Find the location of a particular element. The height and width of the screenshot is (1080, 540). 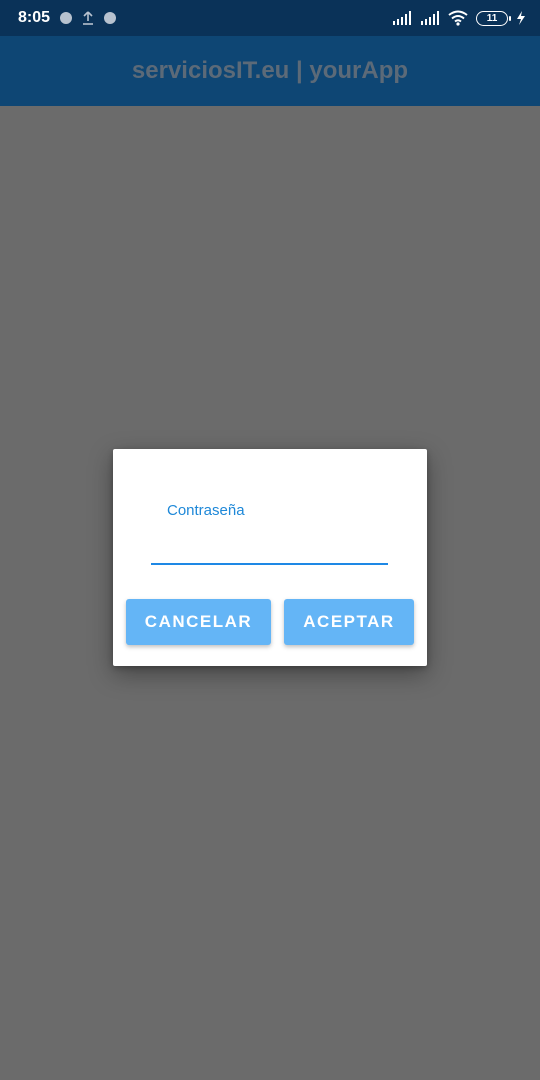

battery-icon: 11 is located at coordinates (493, 18).